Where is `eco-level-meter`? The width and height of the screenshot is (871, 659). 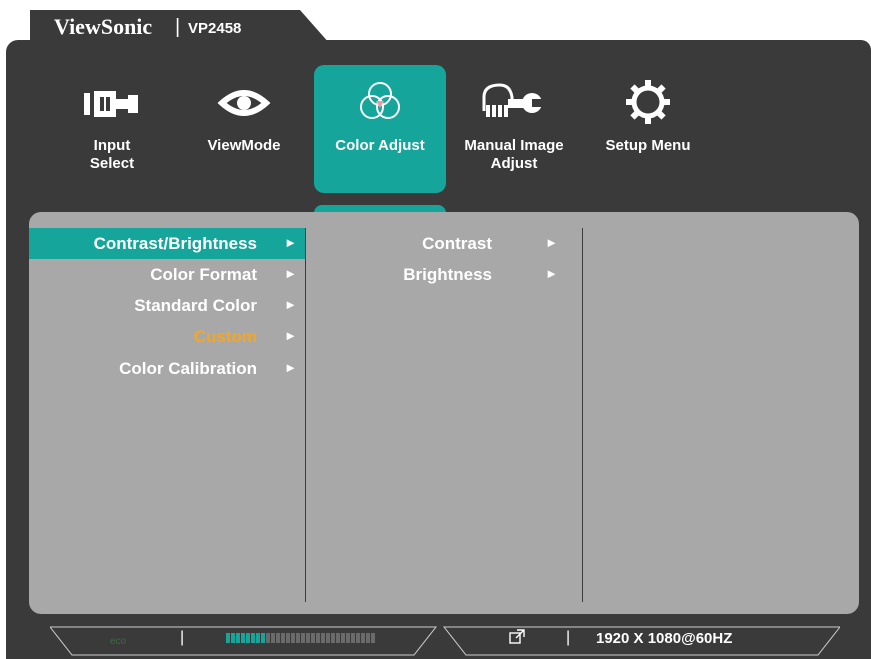 eco-level-meter is located at coordinates (301, 638).